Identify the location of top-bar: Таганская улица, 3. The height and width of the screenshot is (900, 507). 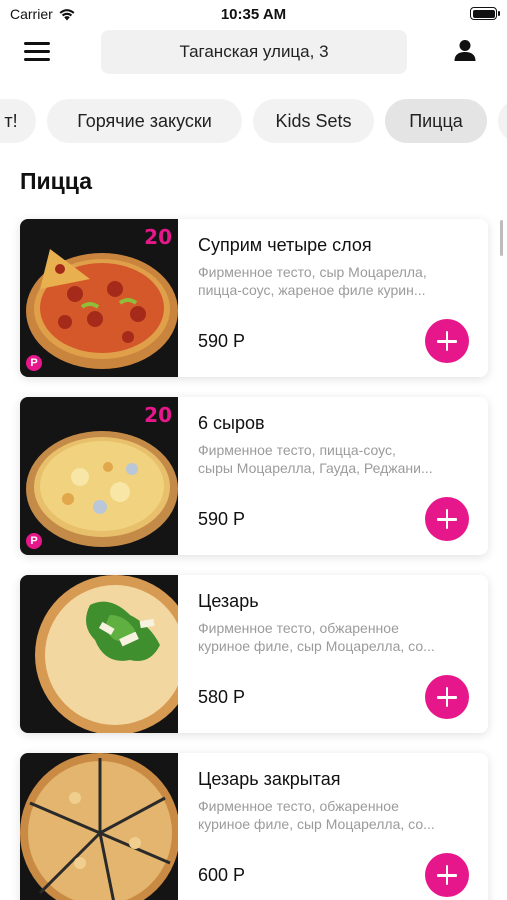
(253, 52).